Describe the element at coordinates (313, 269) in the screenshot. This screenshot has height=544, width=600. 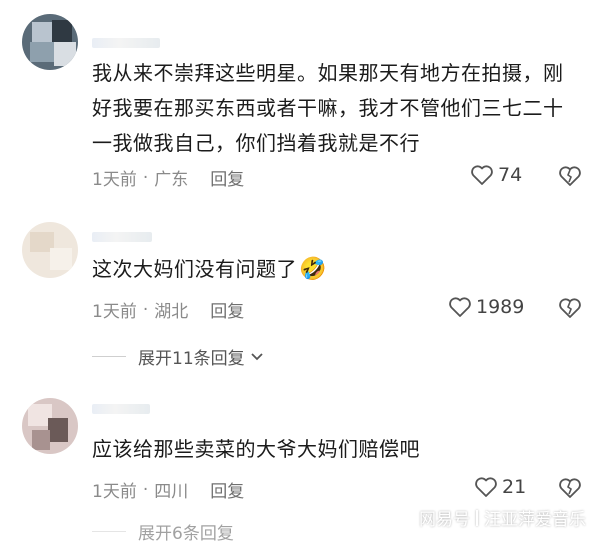
I see `laughing-emoji: 🤣` at that location.